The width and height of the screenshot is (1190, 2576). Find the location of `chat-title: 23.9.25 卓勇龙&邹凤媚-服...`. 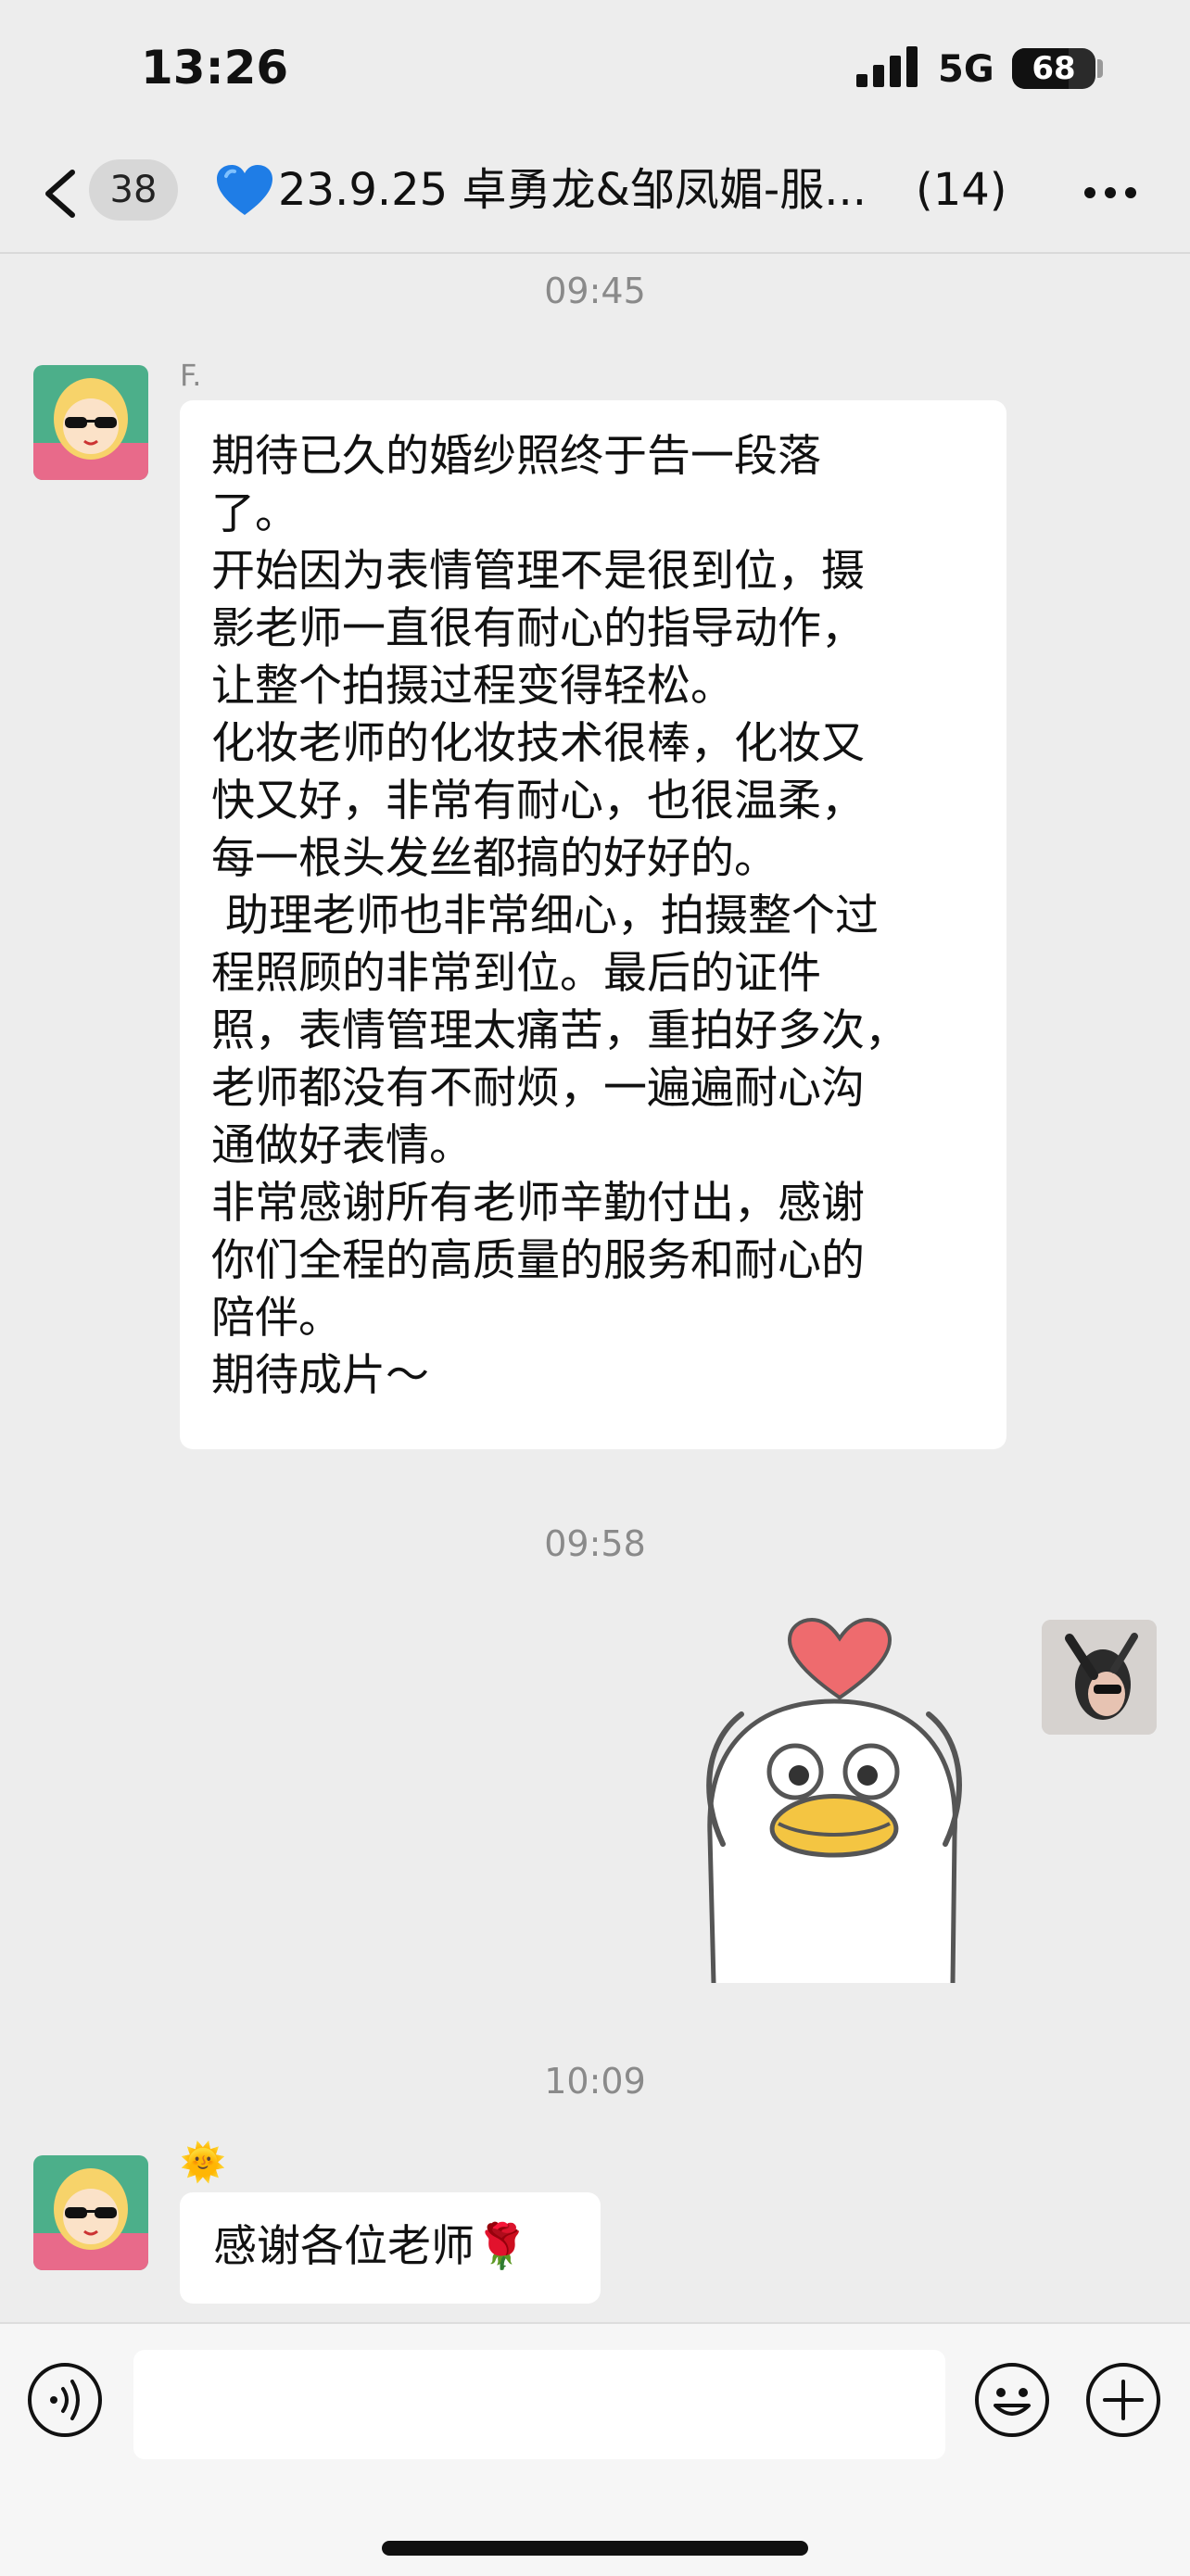

chat-title: 23.9.25 卓勇龙&邹凤媚-服... is located at coordinates (593, 190).